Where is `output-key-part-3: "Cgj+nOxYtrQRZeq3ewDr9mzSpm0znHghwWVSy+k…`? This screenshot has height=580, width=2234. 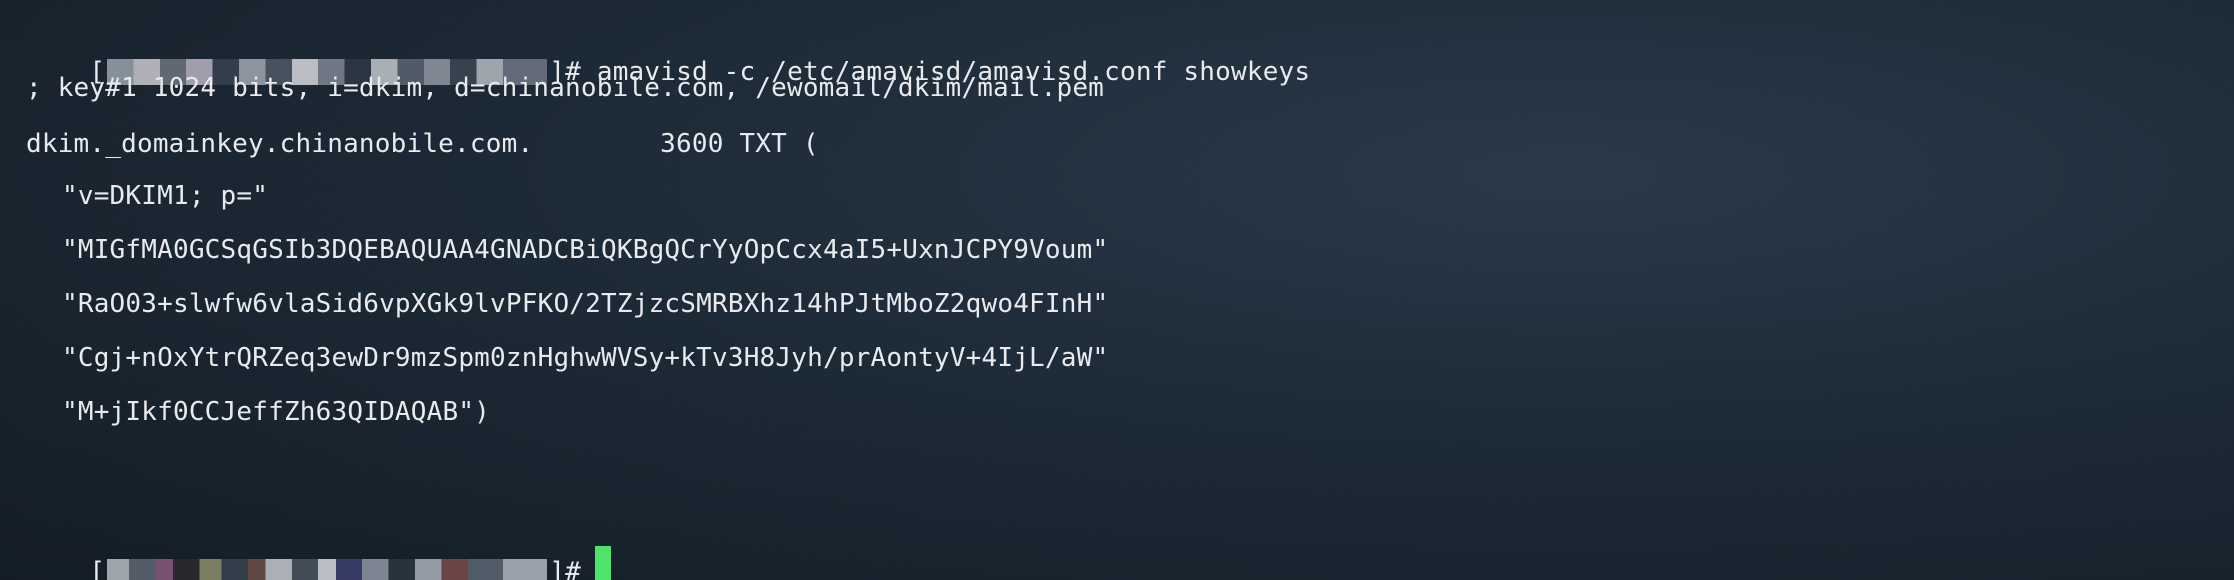
output-key-part-3: "Cgj+nOxYtrQRZeq3ewDr9mzSpm0znHghwWVSy+k… is located at coordinates (585, 358).